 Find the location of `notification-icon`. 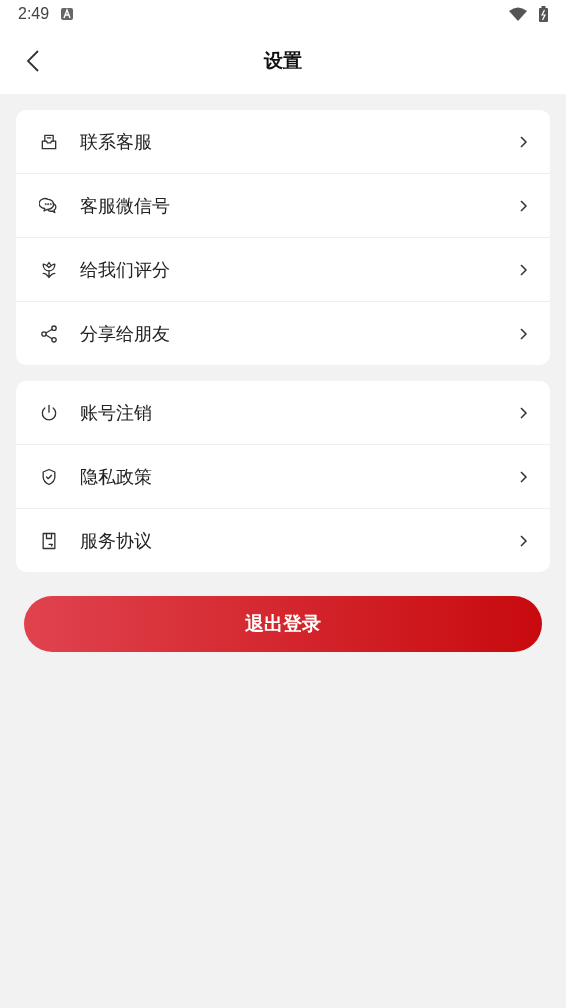

notification-icon is located at coordinates (67, 14).